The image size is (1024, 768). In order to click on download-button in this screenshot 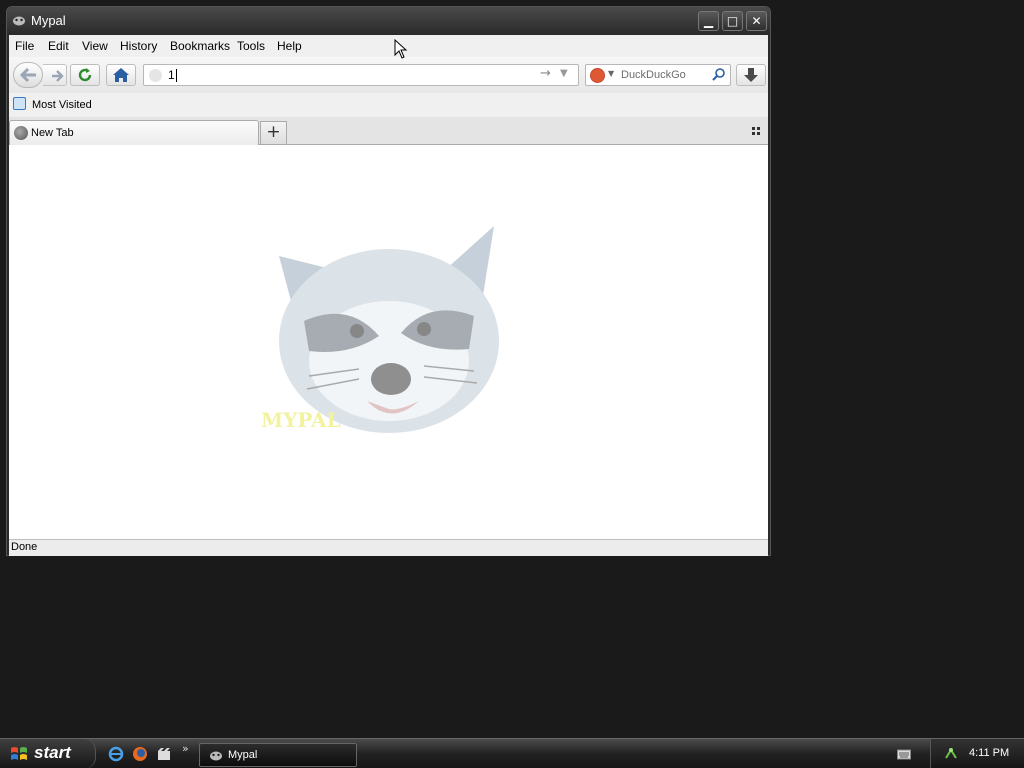, I will do `click(751, 75)`.